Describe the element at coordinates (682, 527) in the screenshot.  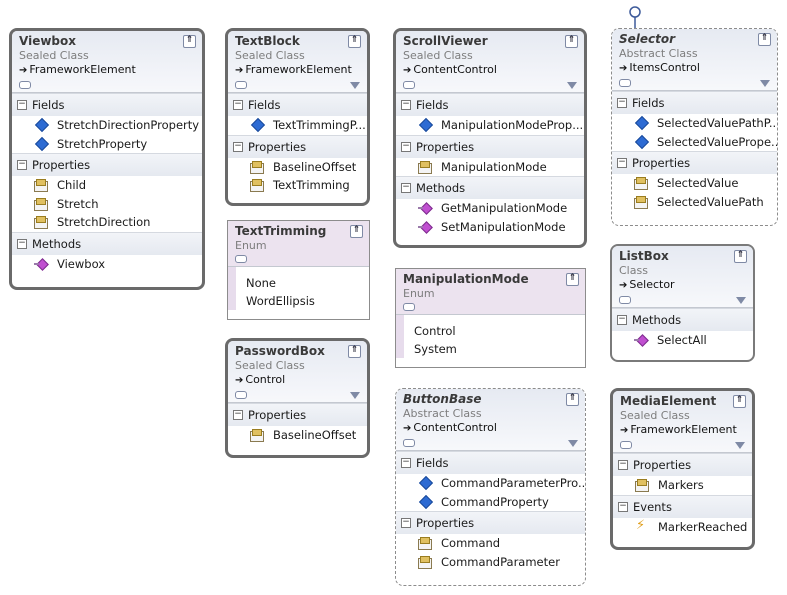
I see `member-event: MarkerReached` at that location.